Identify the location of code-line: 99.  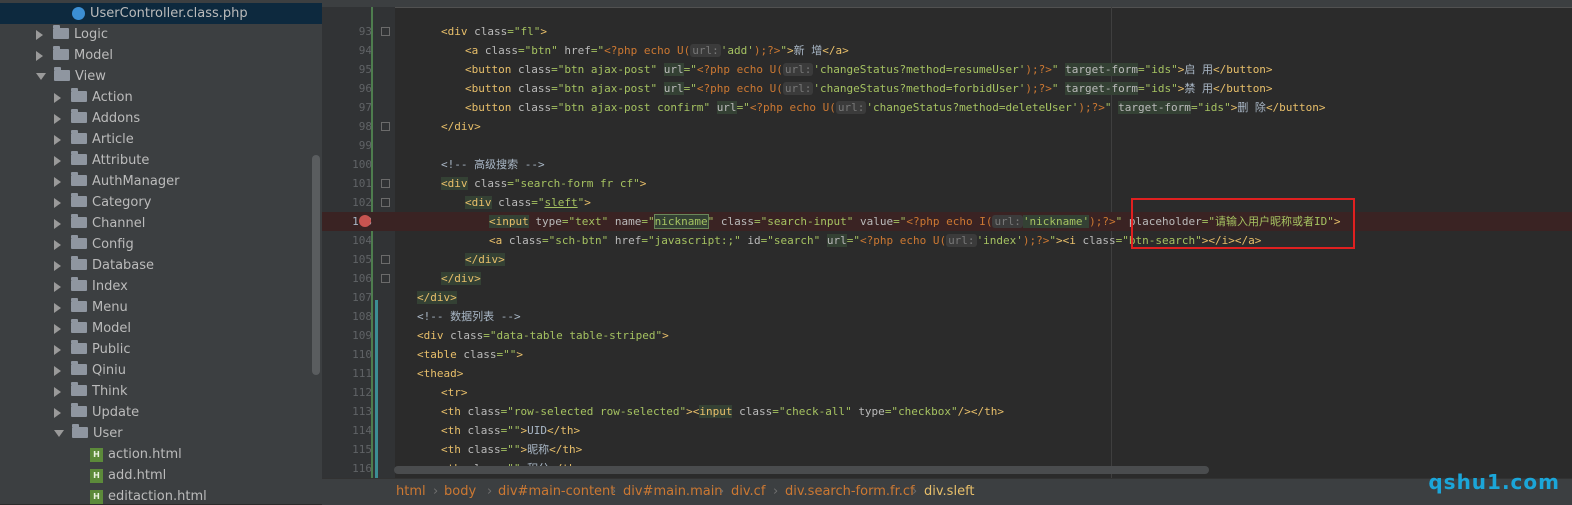
(947, 145).